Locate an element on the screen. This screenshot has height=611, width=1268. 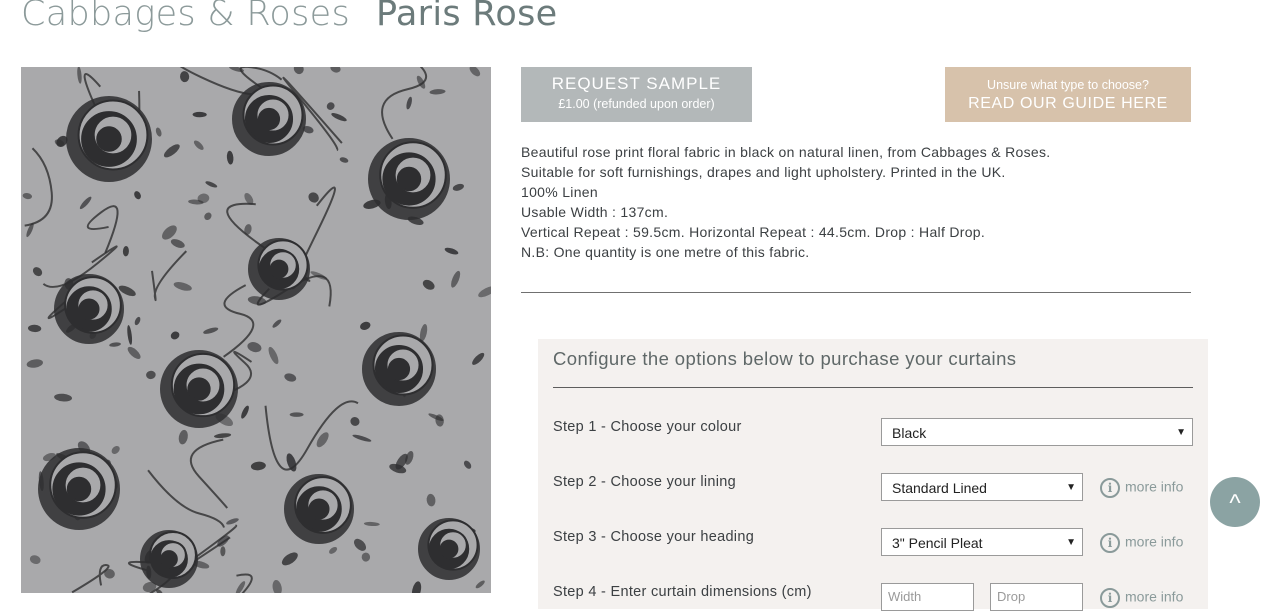
description-line: 100% Linen is located at coordinates (559, 192).